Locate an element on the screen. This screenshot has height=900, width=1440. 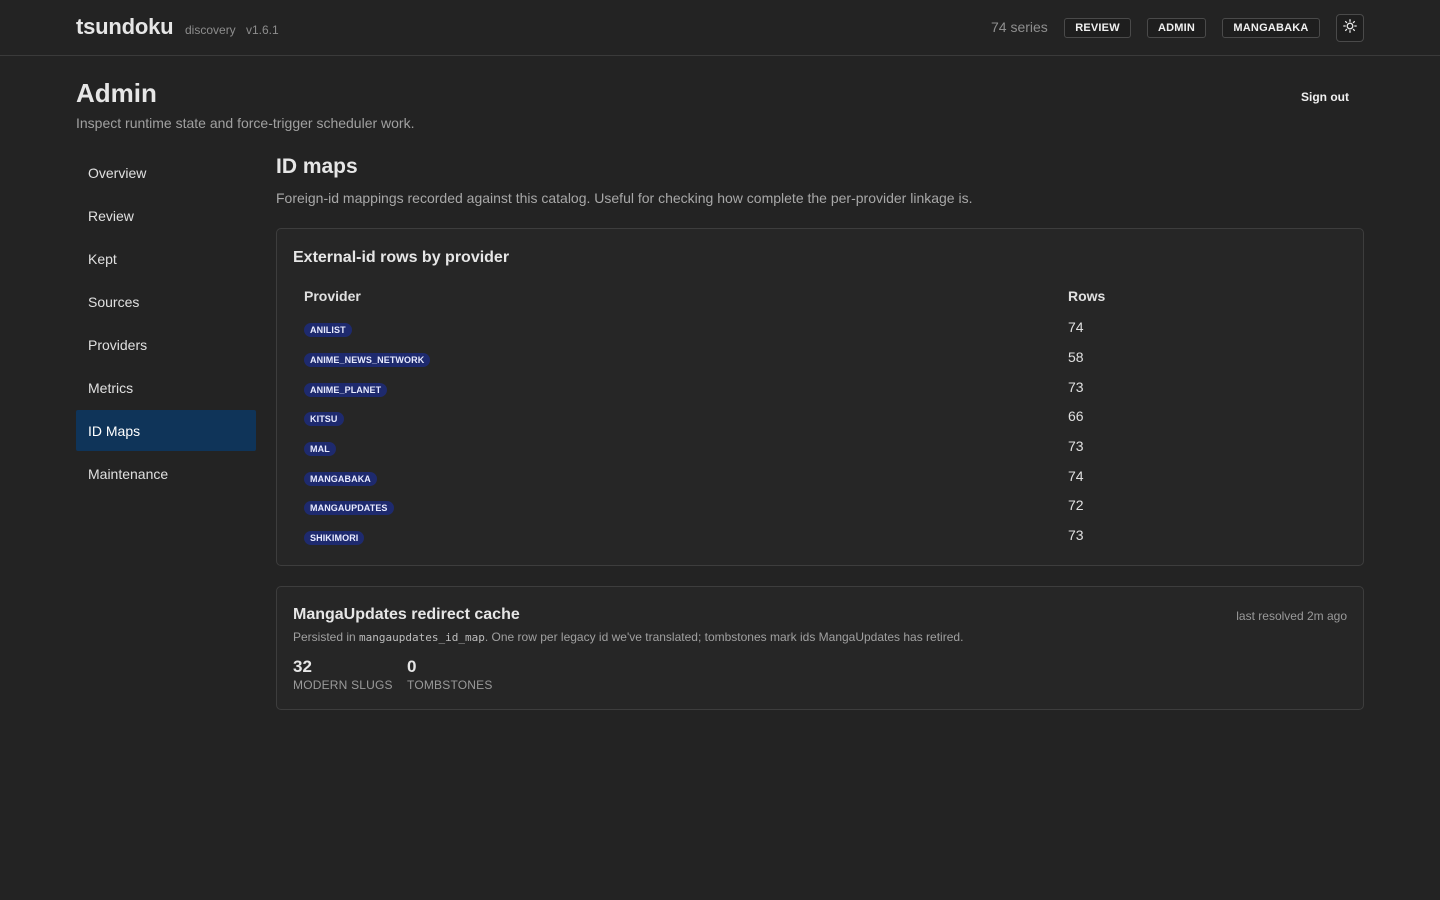
nav-mangabaka-button: MANGABAKA is located at coordinates (1271, 28).